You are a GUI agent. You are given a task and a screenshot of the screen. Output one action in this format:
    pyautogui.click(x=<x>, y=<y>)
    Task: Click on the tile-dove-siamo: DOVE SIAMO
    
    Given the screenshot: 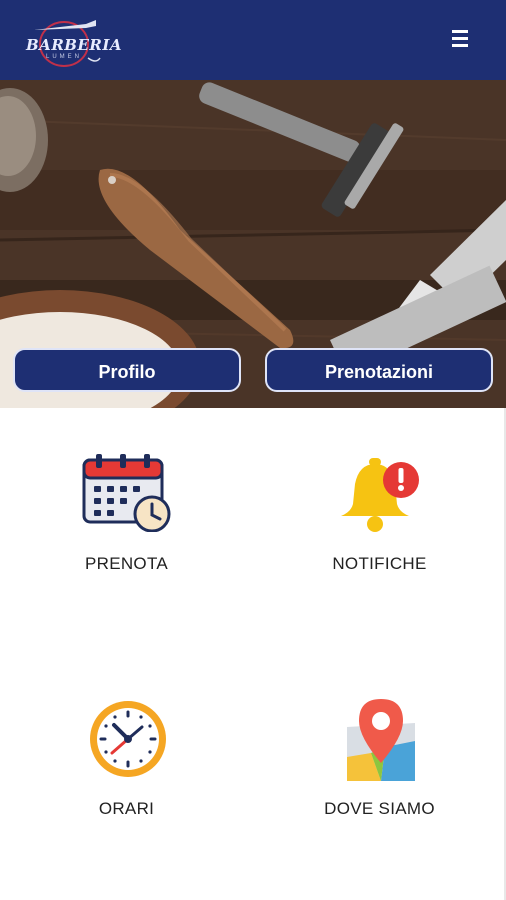 What is the action you would take?
    pyautogui.click(x=379, y=776)
    